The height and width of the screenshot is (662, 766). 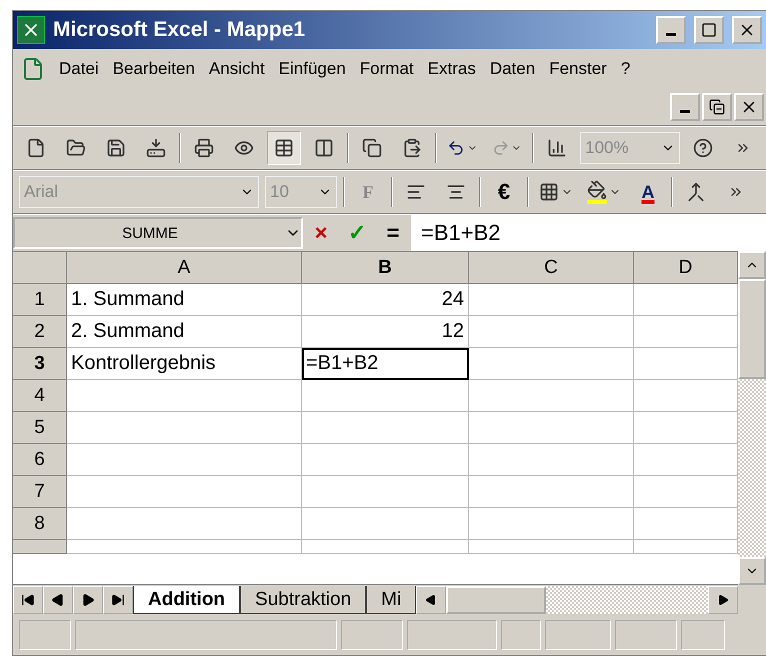 I want to click on maximize-icon, so click(x=709, y=30).